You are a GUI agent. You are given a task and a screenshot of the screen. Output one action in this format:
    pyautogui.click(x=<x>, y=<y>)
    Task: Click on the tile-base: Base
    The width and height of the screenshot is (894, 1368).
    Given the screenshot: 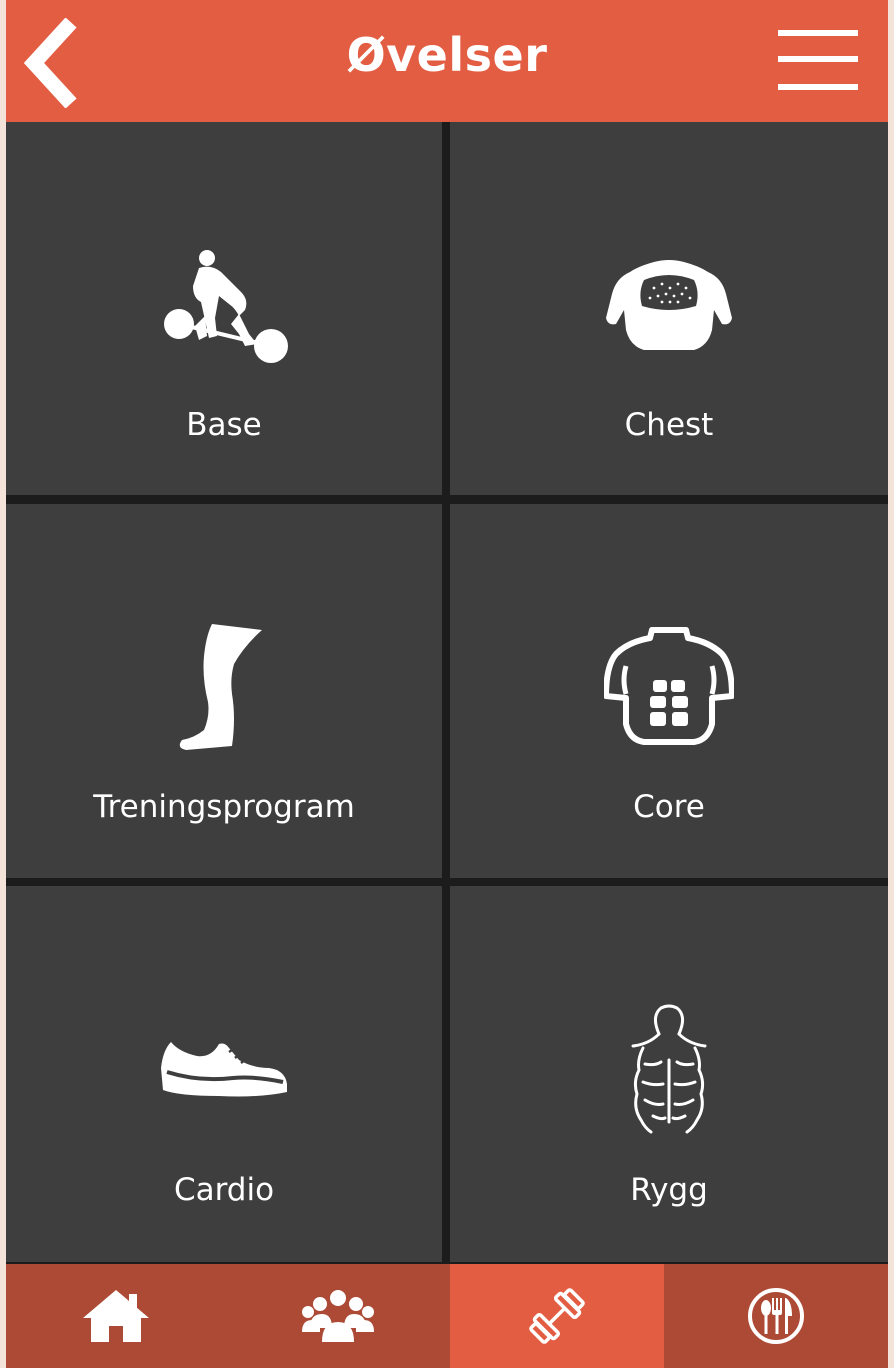 What is the action you would take?
    pyautogui.click(x=224, y=308)
    